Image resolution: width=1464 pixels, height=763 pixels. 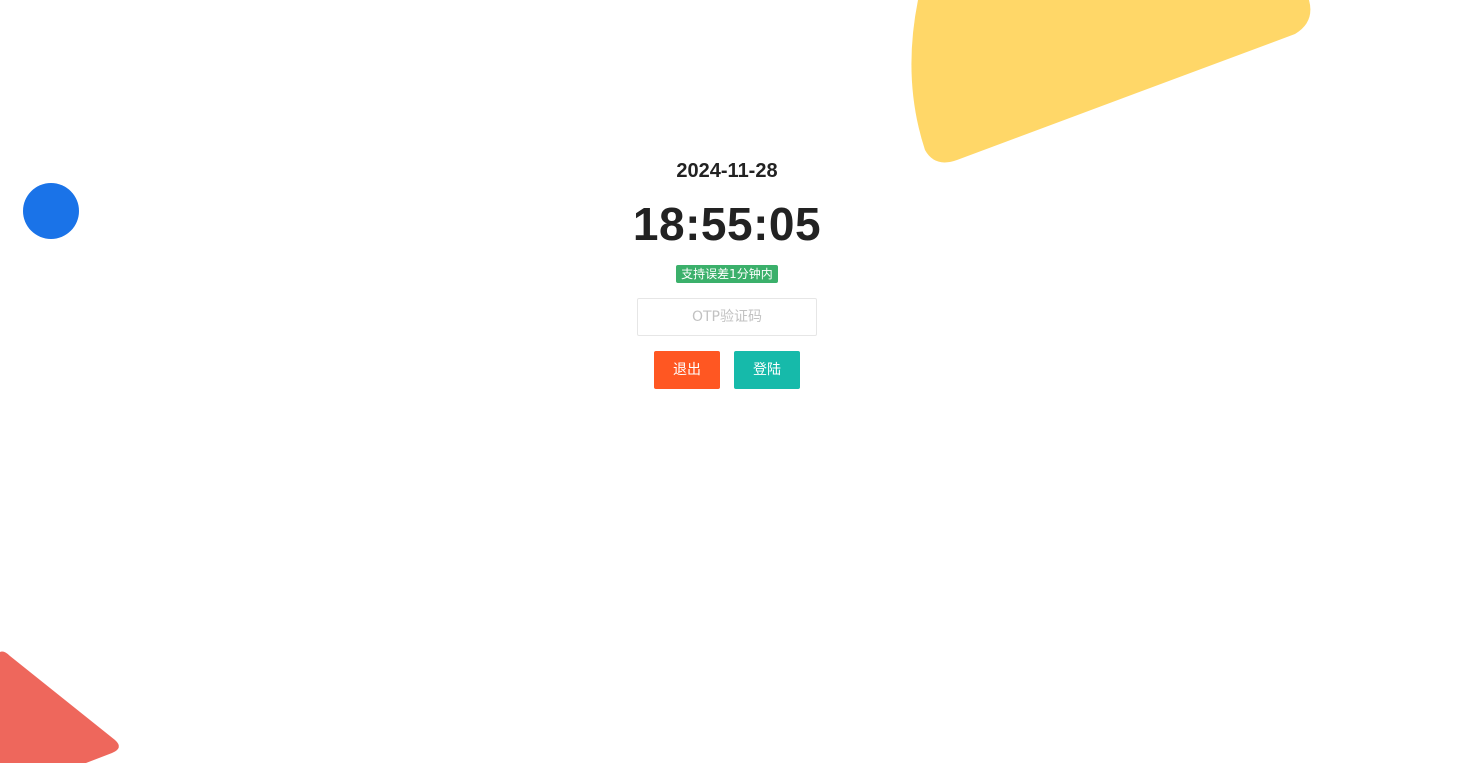 I want to click on otp-input, so click(x=727, y=317).